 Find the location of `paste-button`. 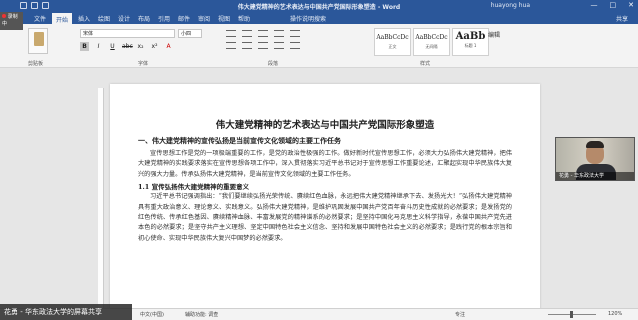

paste-button is located at coordinates (38, 41).